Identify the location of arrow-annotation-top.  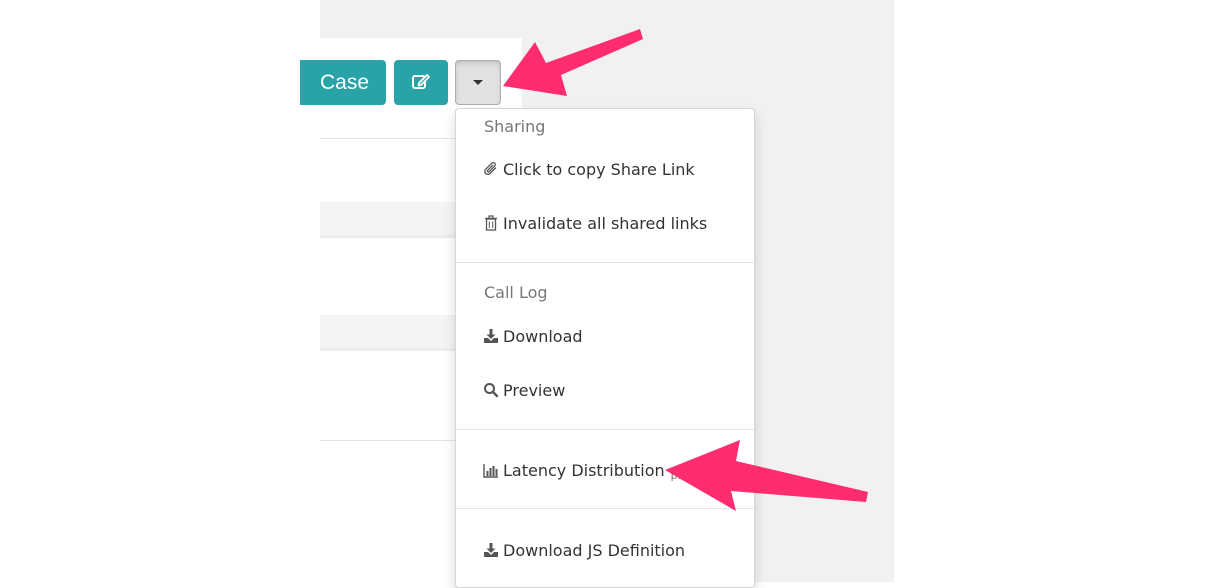
(573, 62).